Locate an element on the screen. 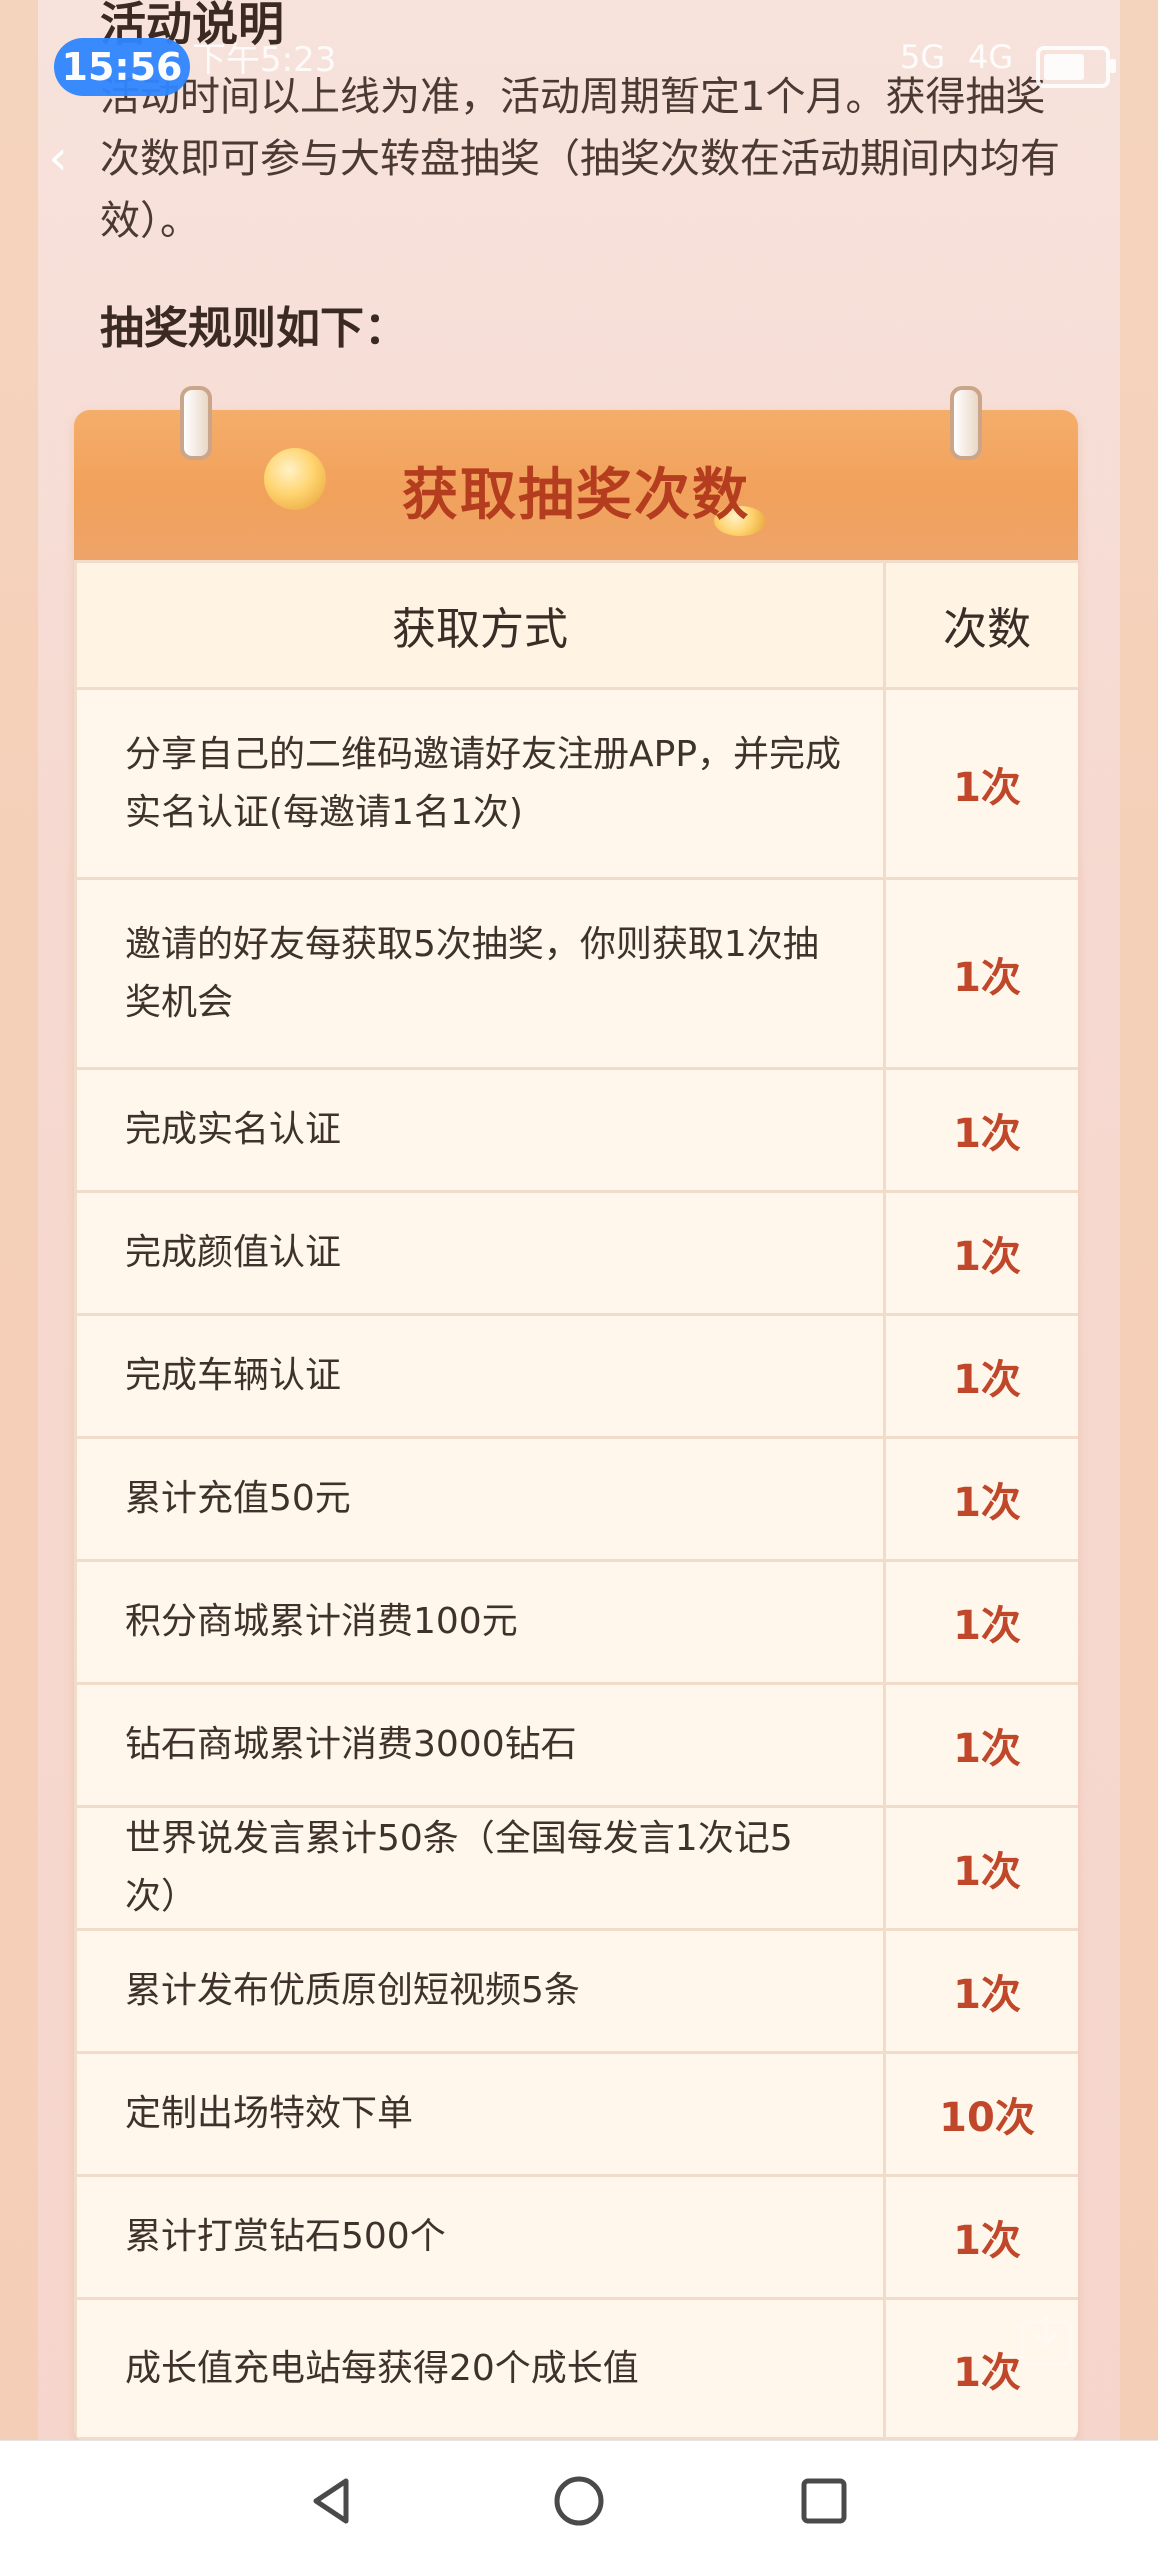  method-cell: 完成实名认证 is located at coordinates (480, 1130).